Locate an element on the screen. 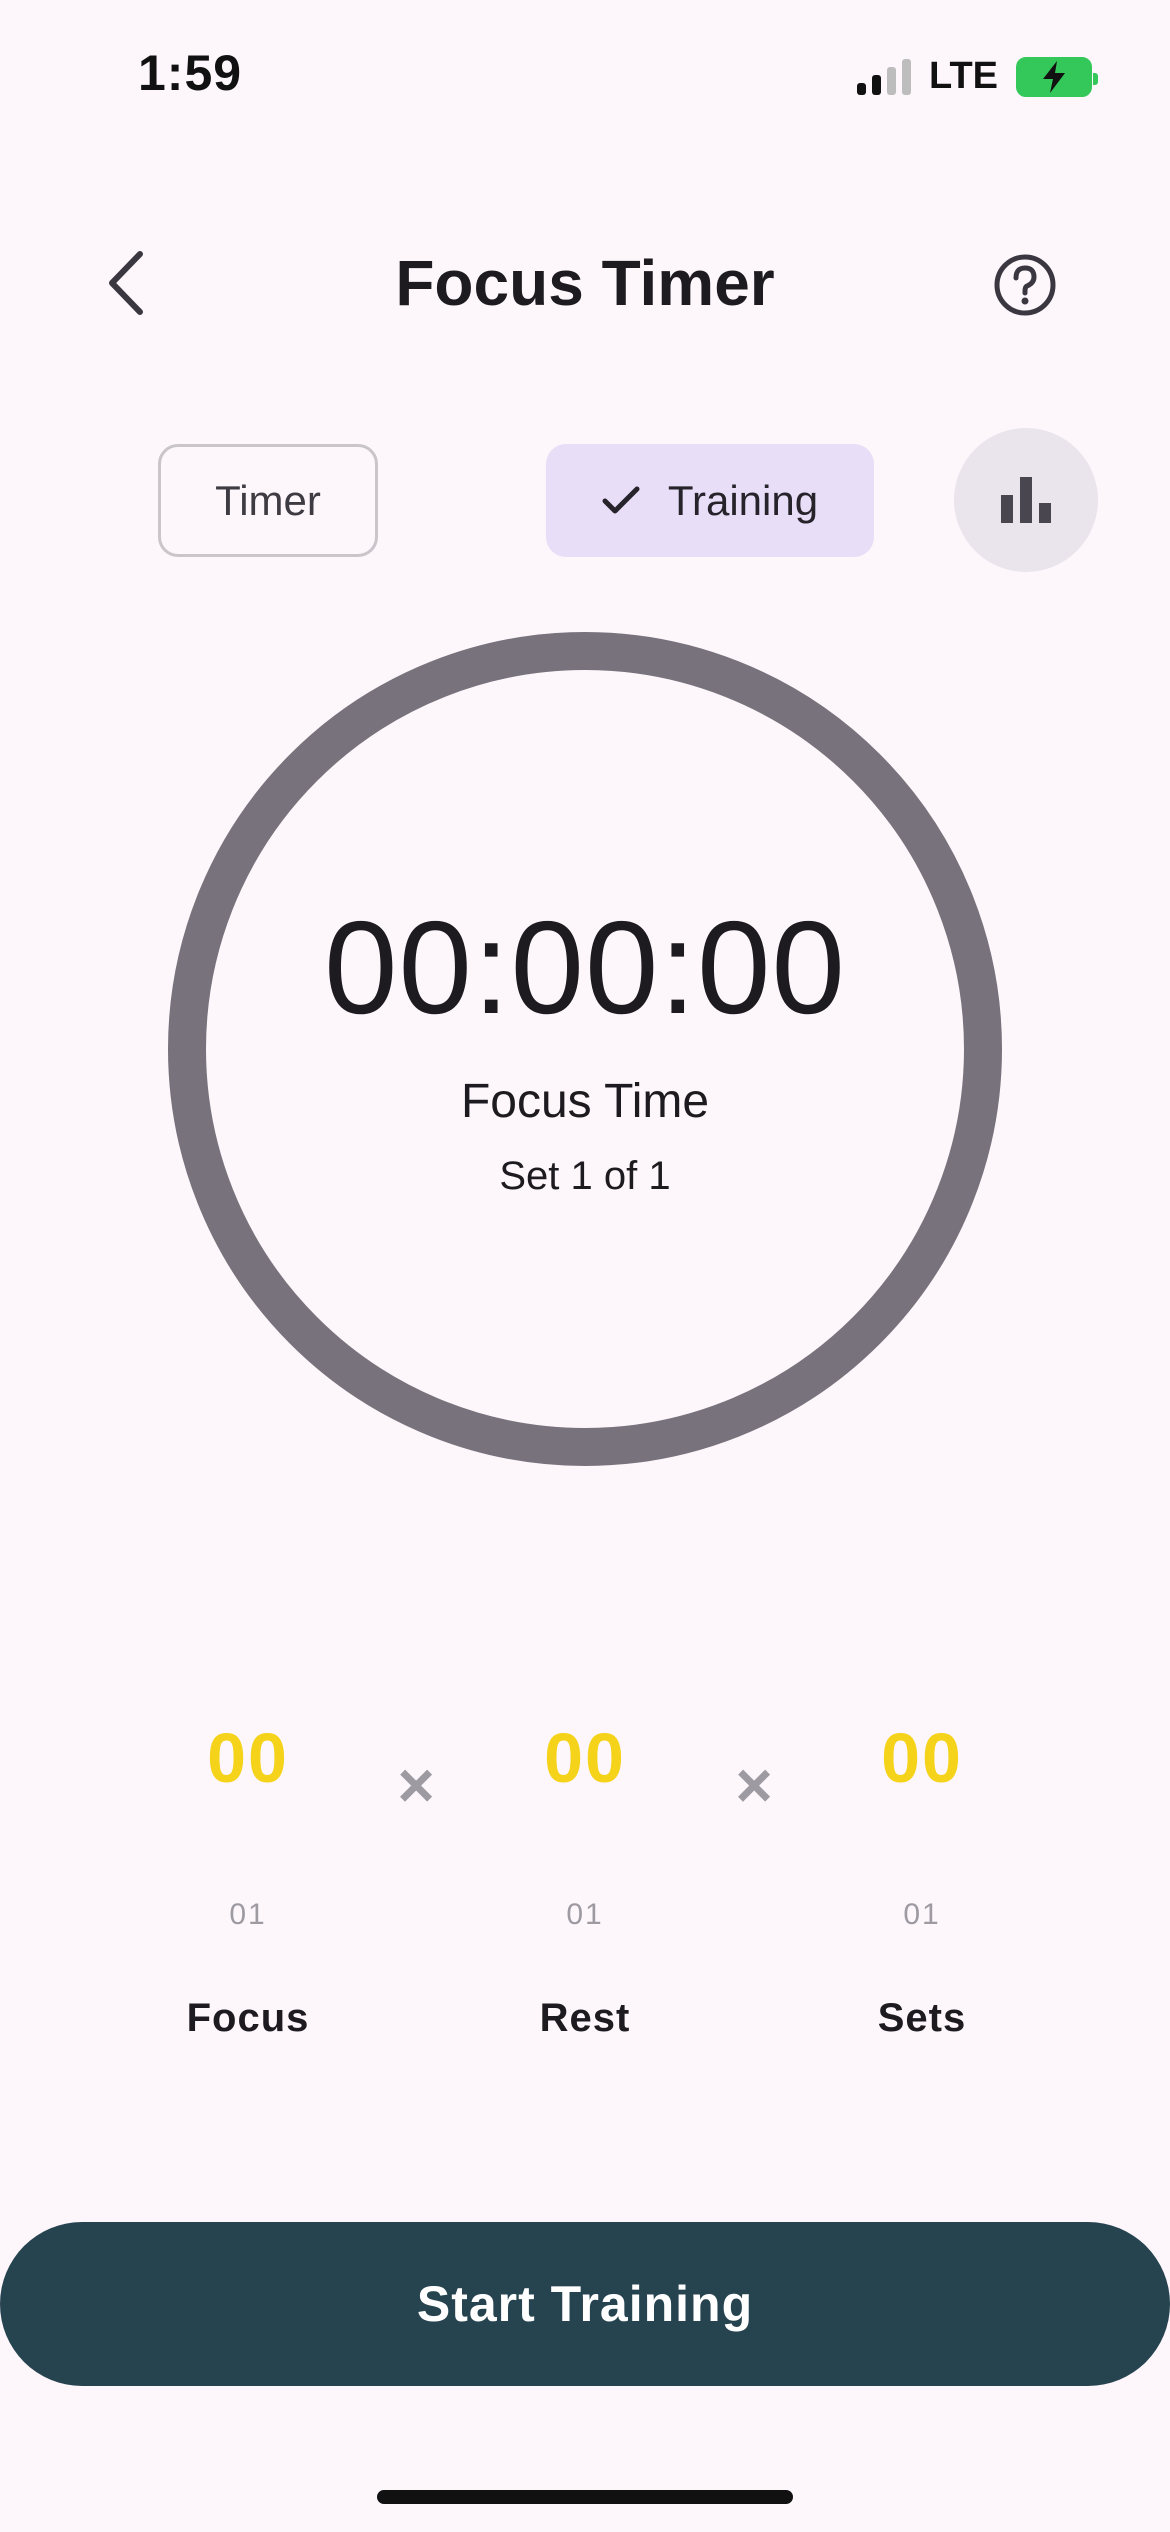 The image size is (1170, 2532). tab-training: Training is located at coordinates (710, 500).